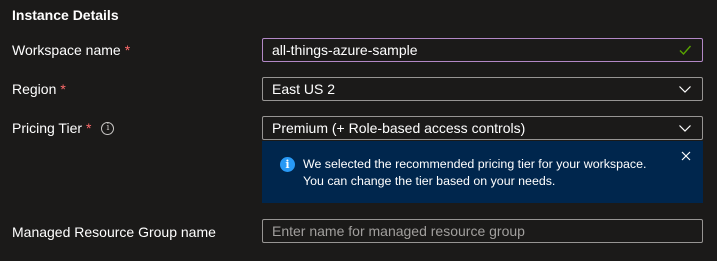 The image size is (717, 261). I want to click on workspace-name-value: all-things-azure-sample, so click(345, 50).